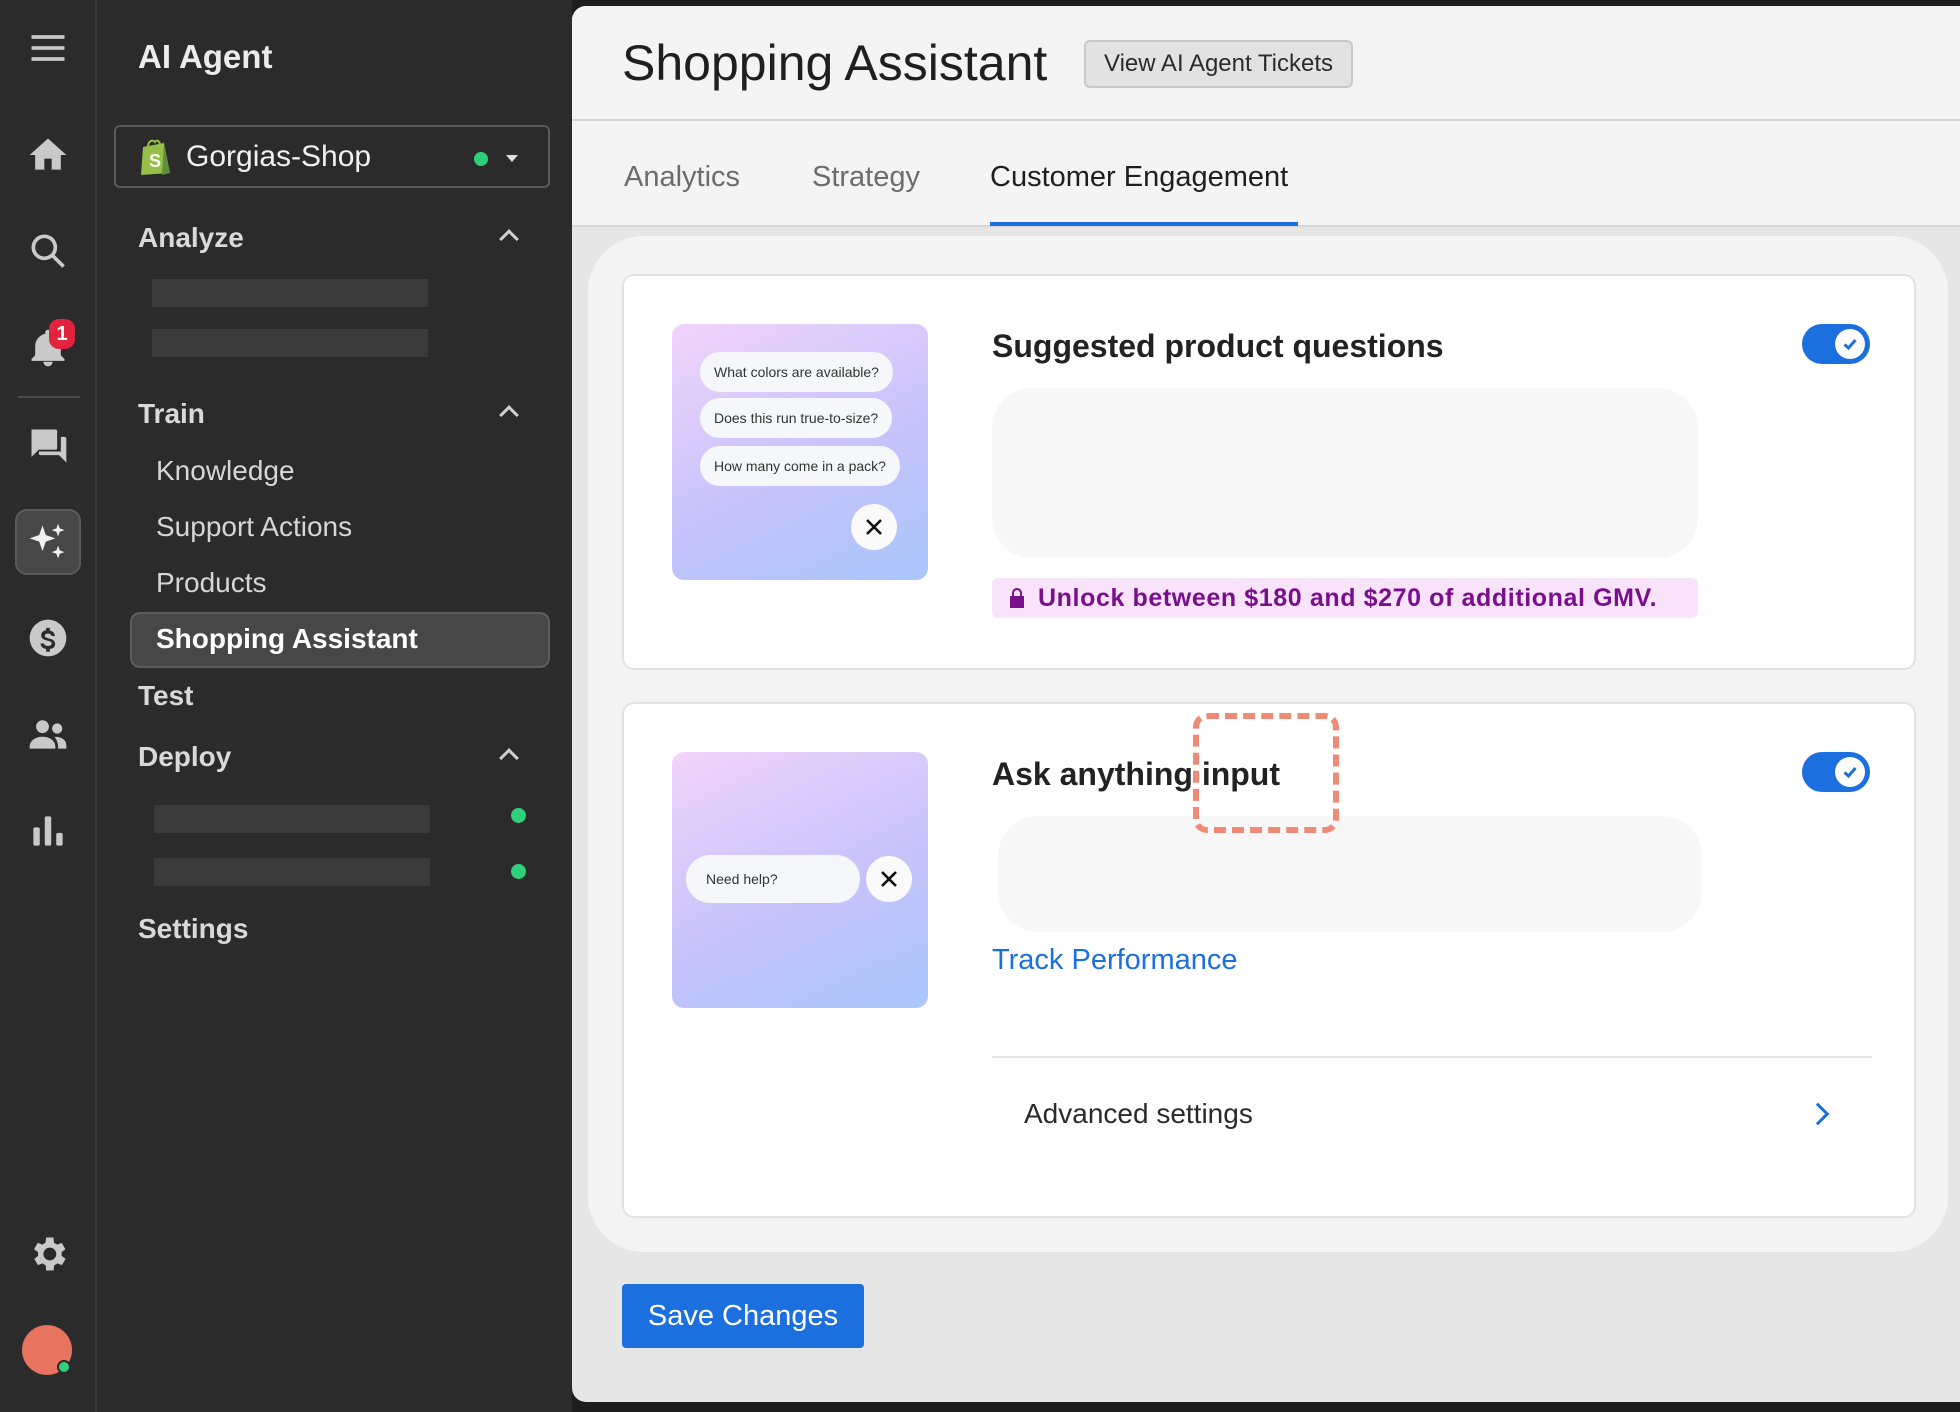  What do you see at coordinates (184, 757) in the screenshot?
I see `nav-section-deploy: Deploy` at bounding box center [184, 757].